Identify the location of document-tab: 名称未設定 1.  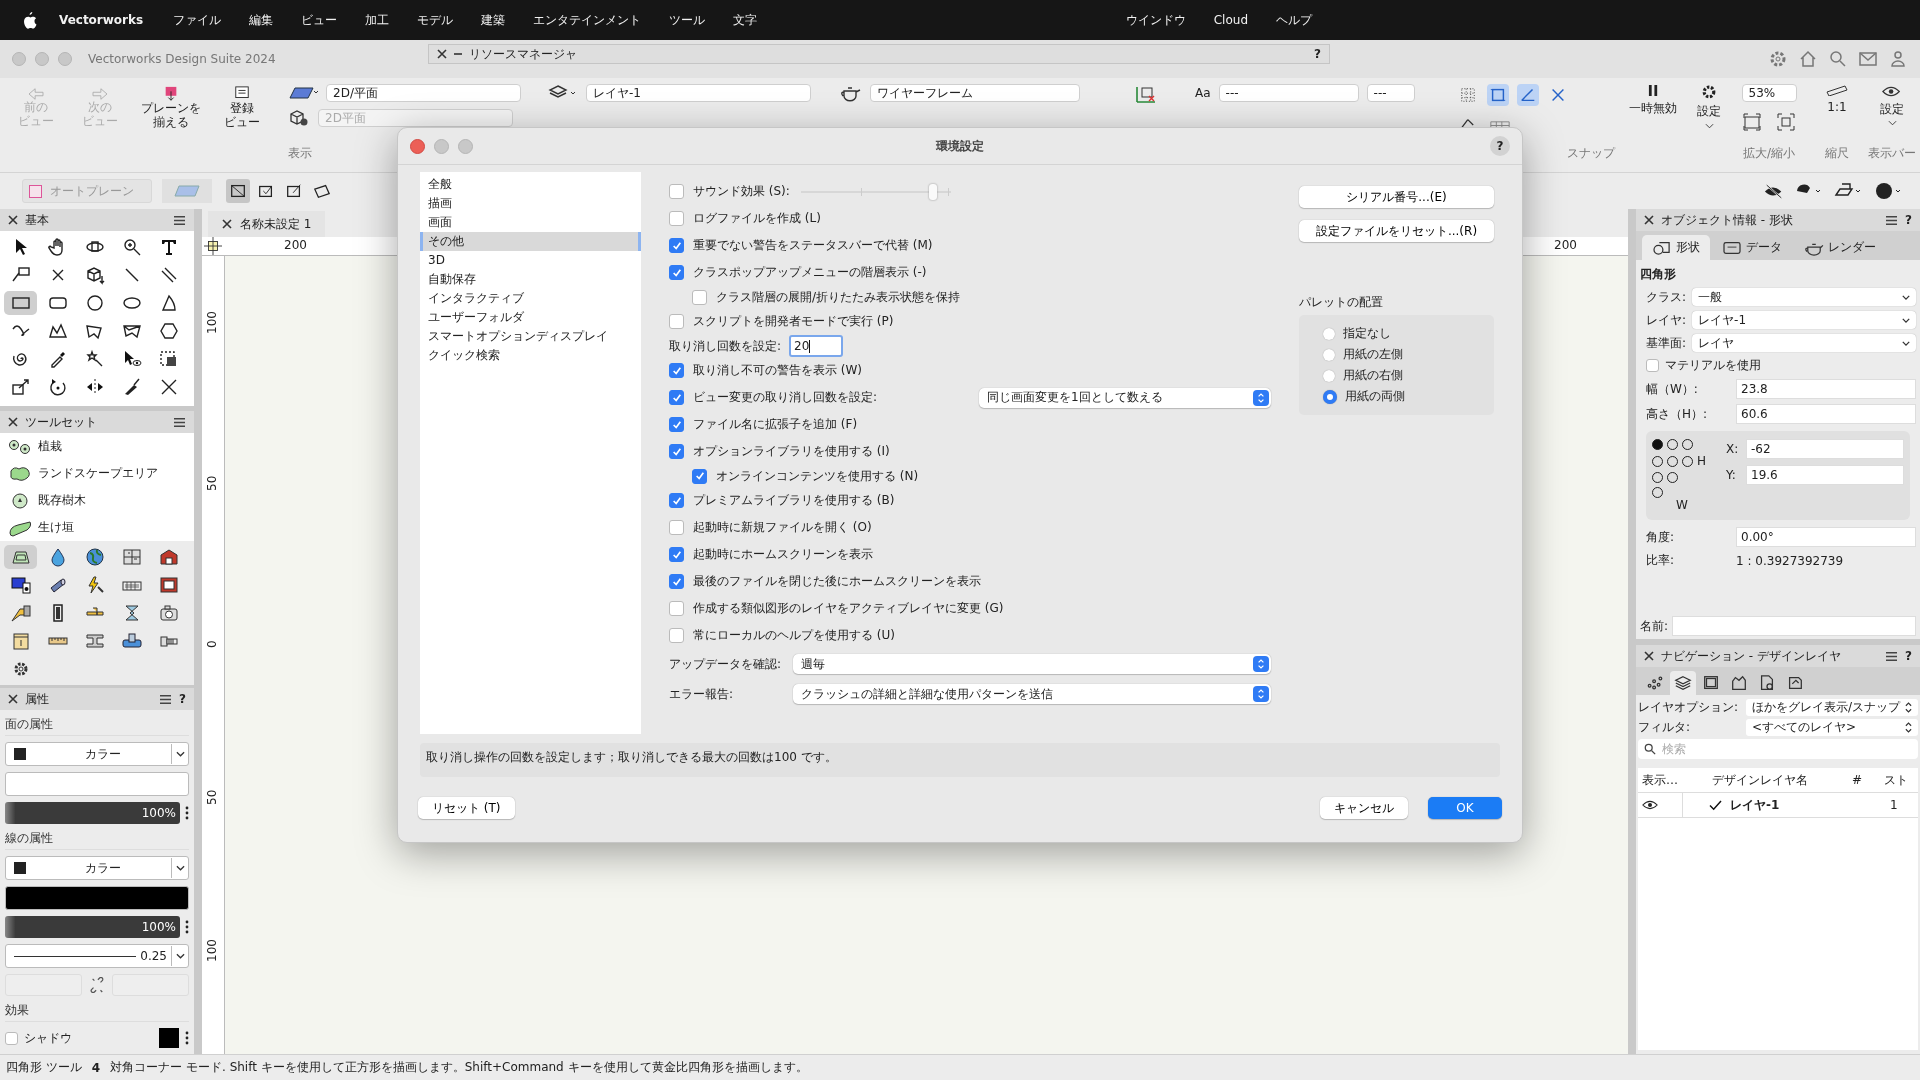
(267, 224).